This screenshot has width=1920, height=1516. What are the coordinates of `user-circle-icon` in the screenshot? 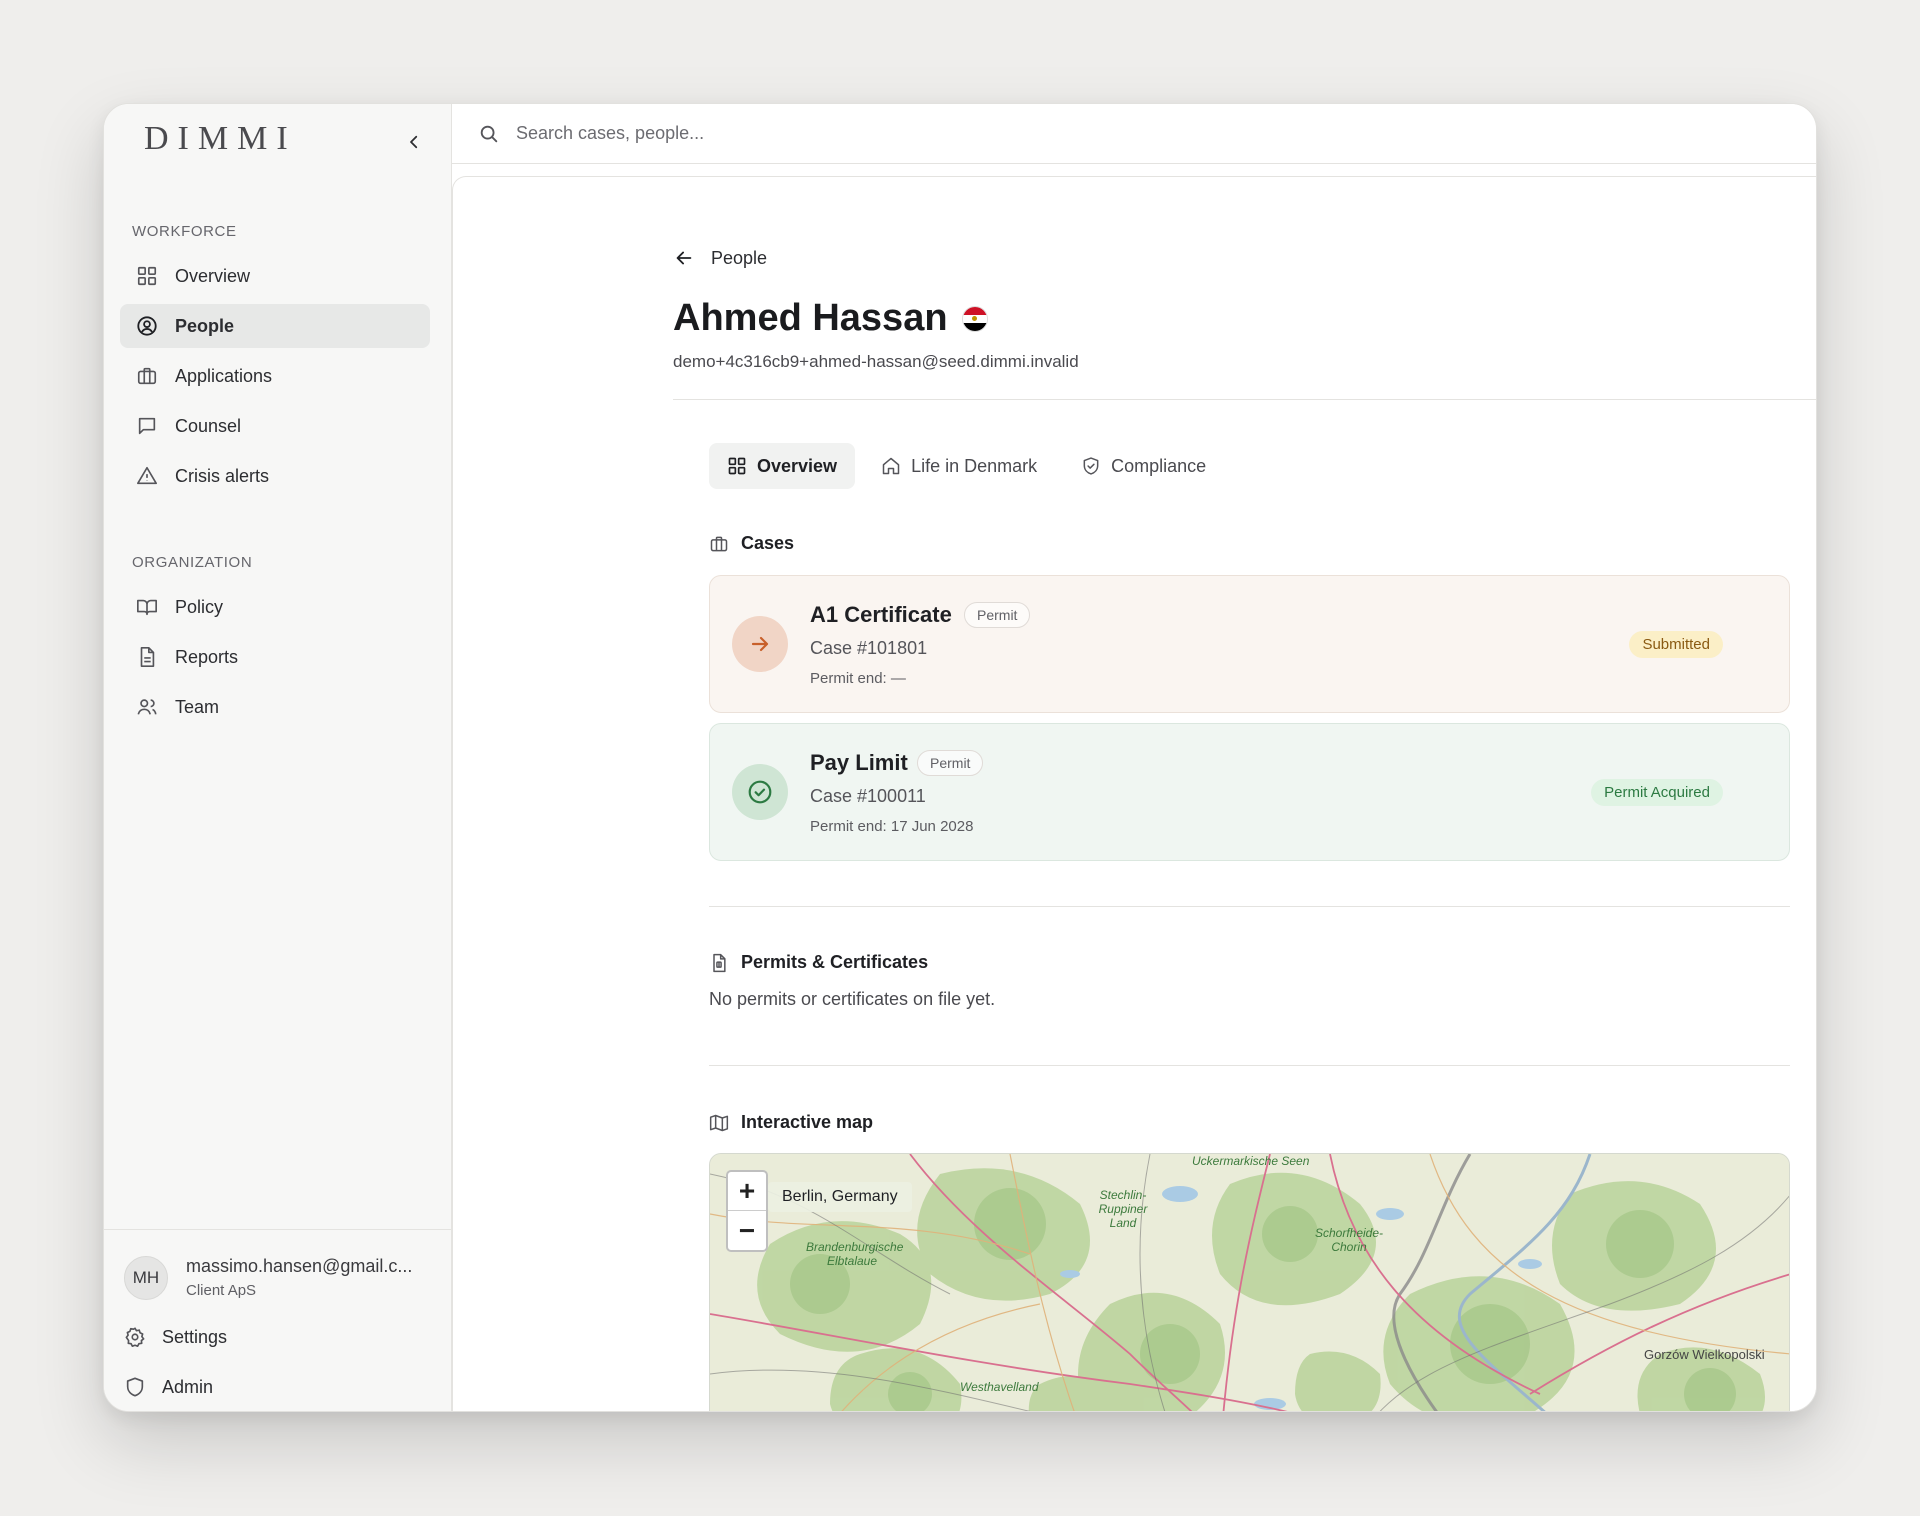 It's located at (147, 326).